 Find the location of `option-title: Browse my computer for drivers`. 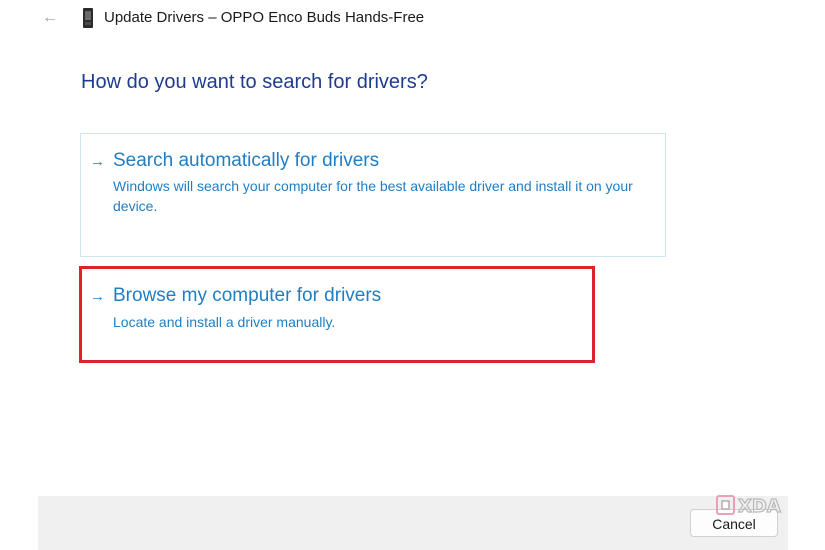

option-title: Browse my computer for drivers is located at coordinates (247, 295).